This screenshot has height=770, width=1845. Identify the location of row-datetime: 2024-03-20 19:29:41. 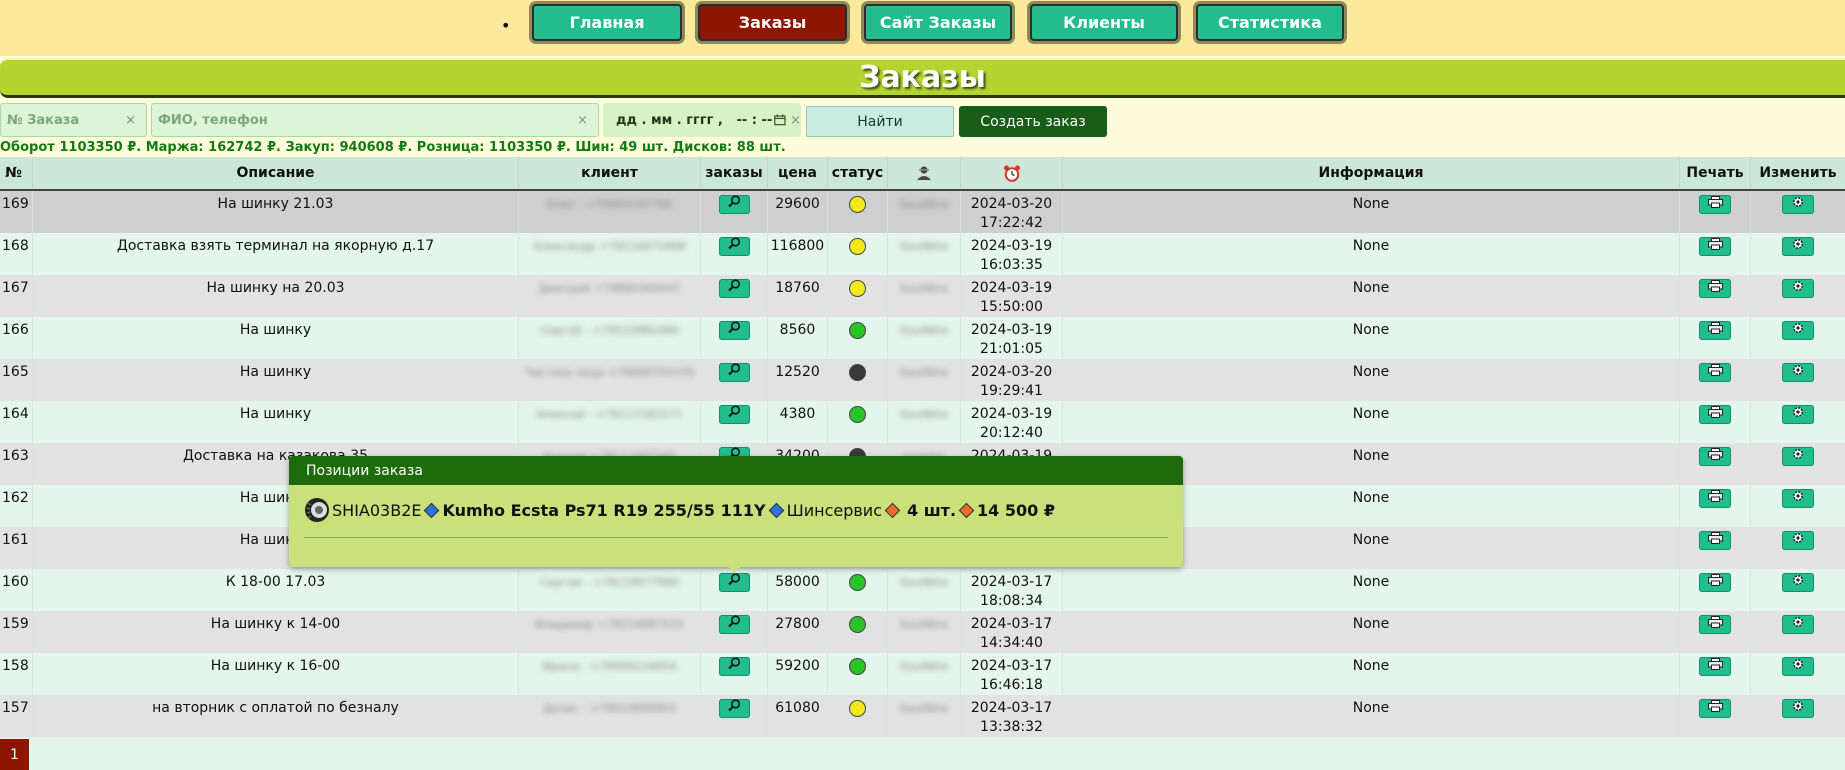
(1012, 380).